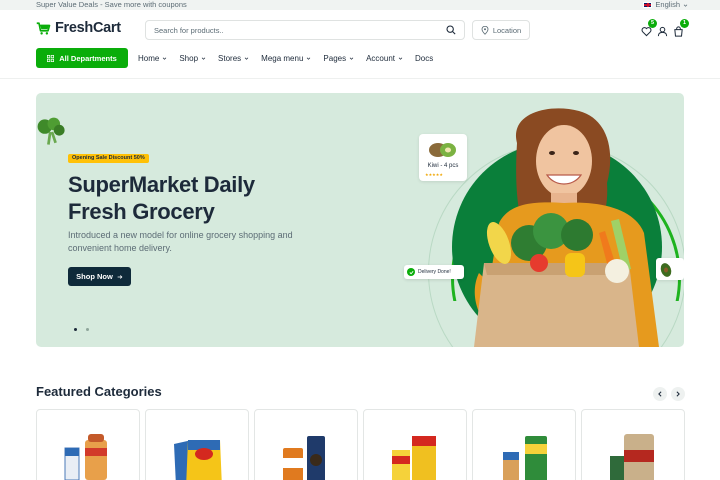  Describe the element at coordinates (380, 58) in the screenshot. I see `nav-item-label: Account` at that location.